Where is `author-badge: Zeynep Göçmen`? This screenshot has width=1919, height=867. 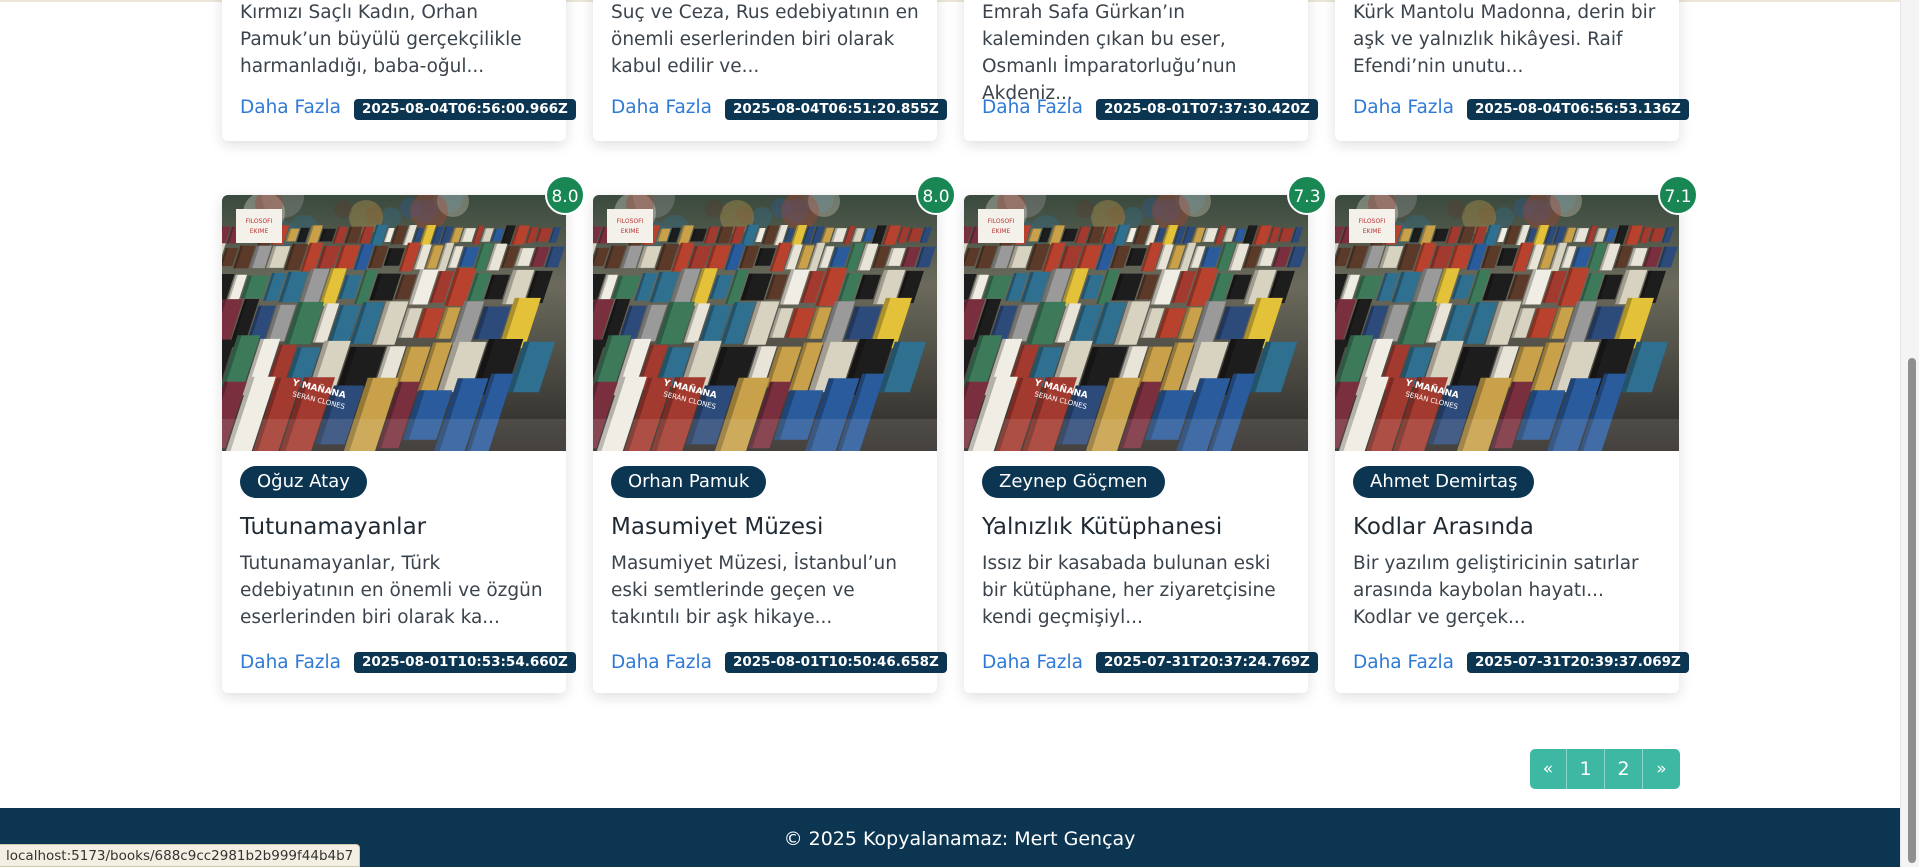
author-badge: Zeynep Göçmen is located at coordinates (1073, 482).